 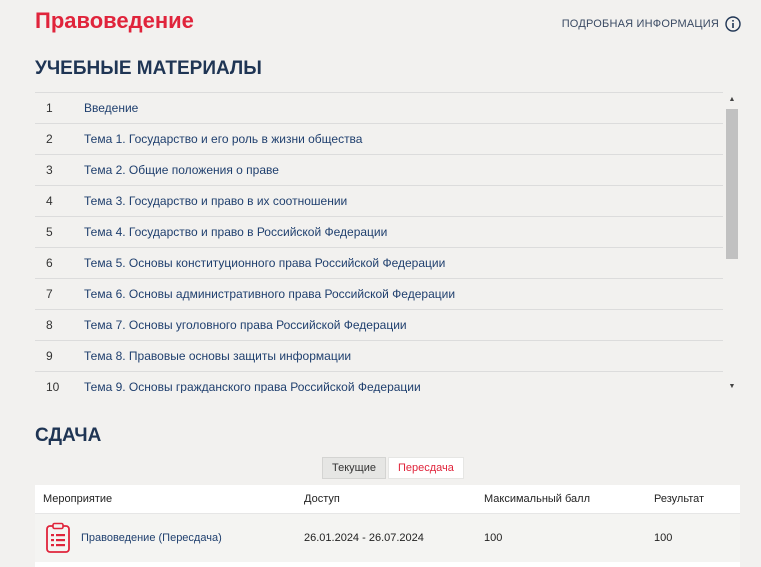 What do you see at coordinates (679, 499) in the screenshot?
I see `column-header-result: Результат` at bounding box center [679, 499].